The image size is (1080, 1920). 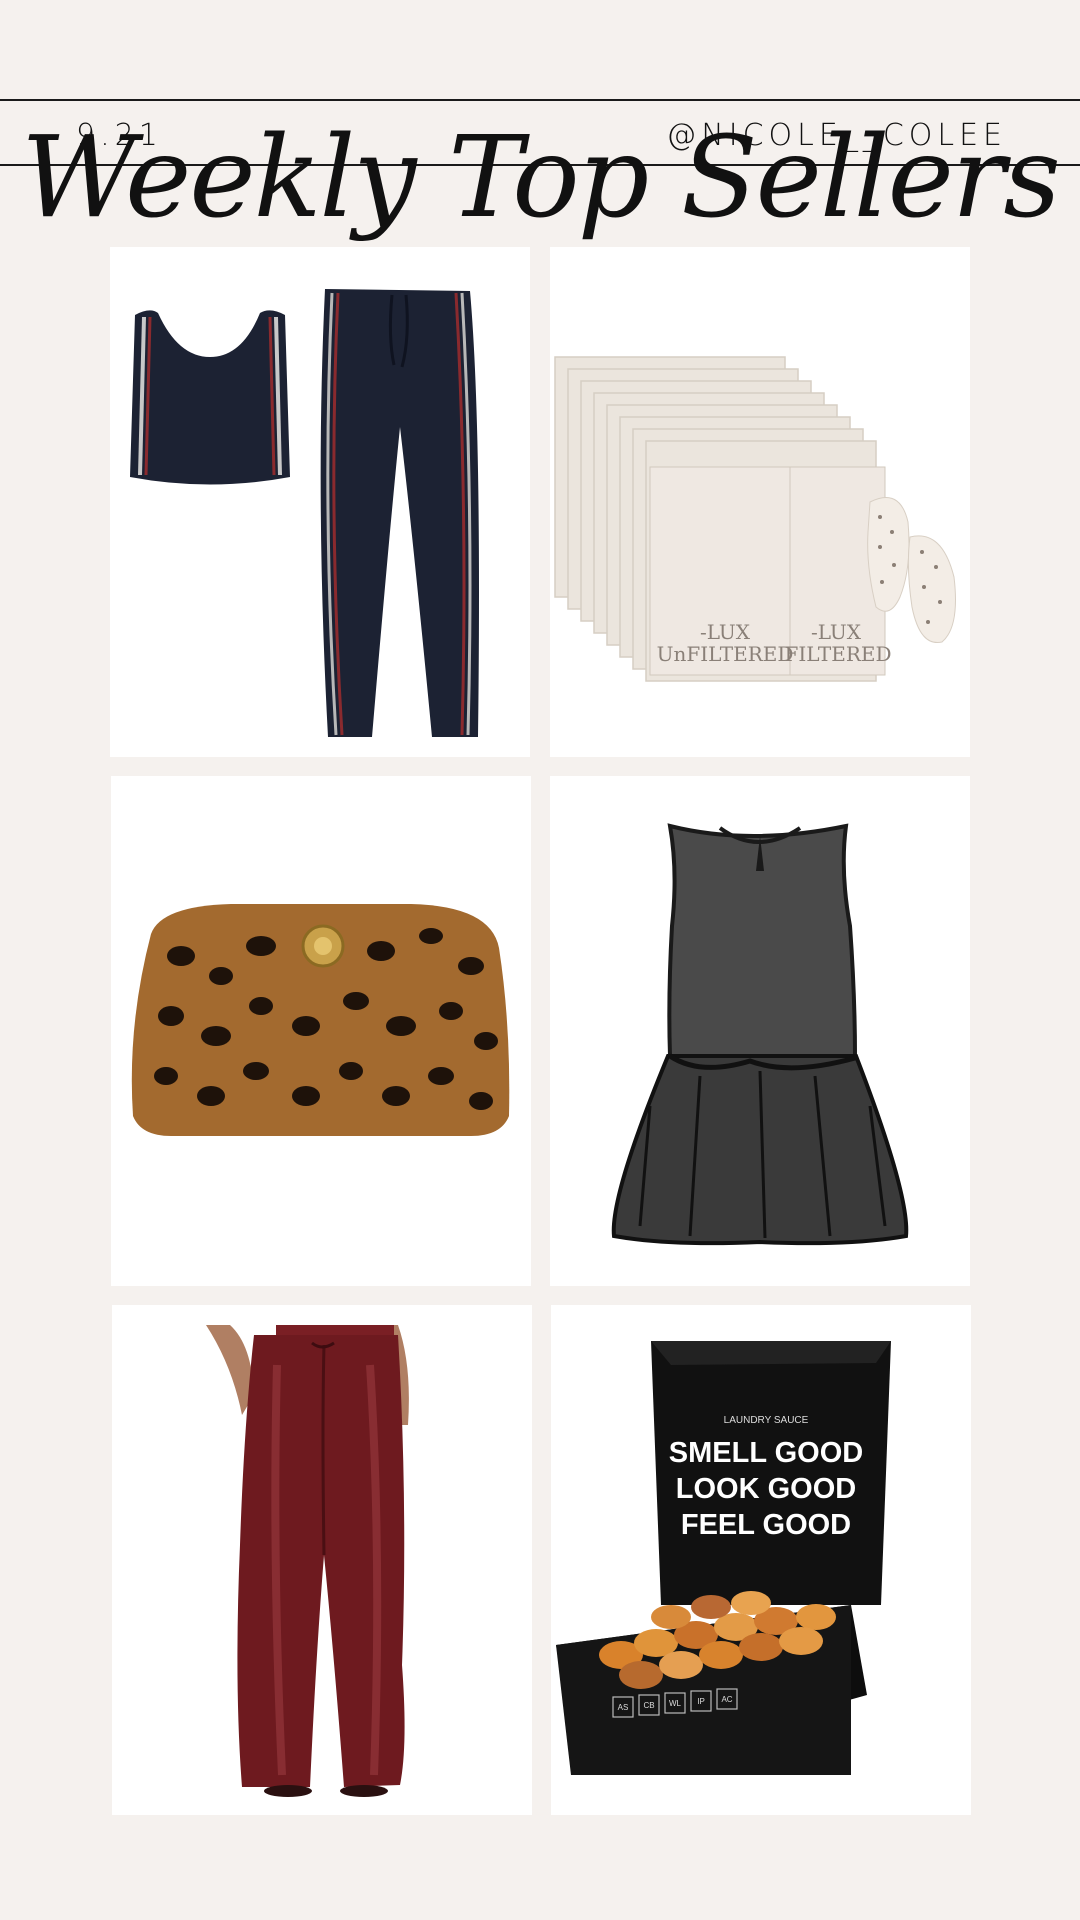 I want to click on laundry-brand-text: LAUNDRY SAUCE, so click(x=766, y=1420).